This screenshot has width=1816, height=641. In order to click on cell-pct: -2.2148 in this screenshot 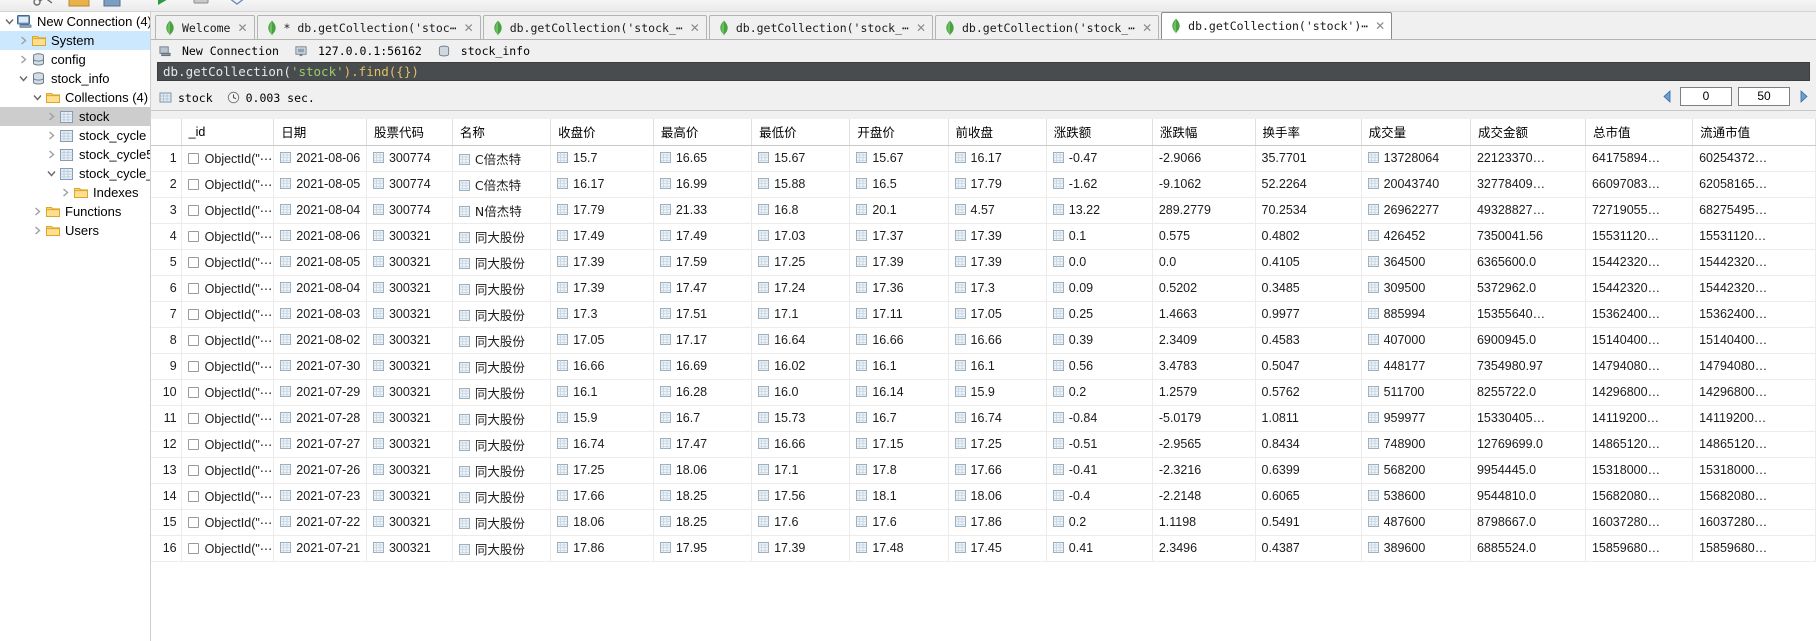, I will do `click(1204, 496)`.